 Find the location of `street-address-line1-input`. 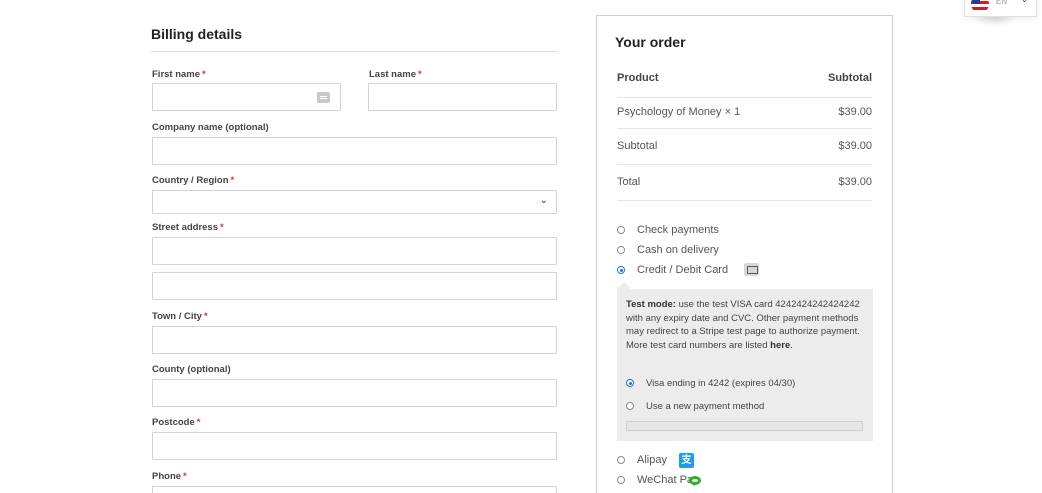

street-address-line1-input is located at coordinates (354, 251).